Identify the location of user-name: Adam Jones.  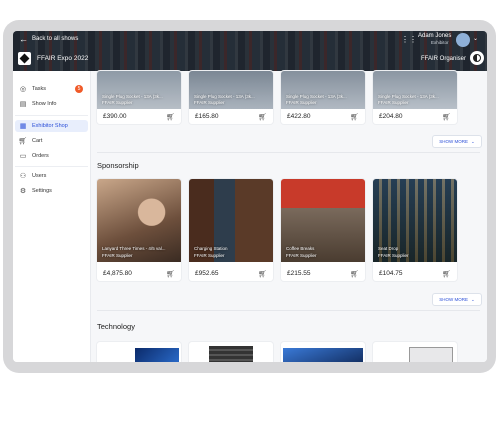
(435, 36).